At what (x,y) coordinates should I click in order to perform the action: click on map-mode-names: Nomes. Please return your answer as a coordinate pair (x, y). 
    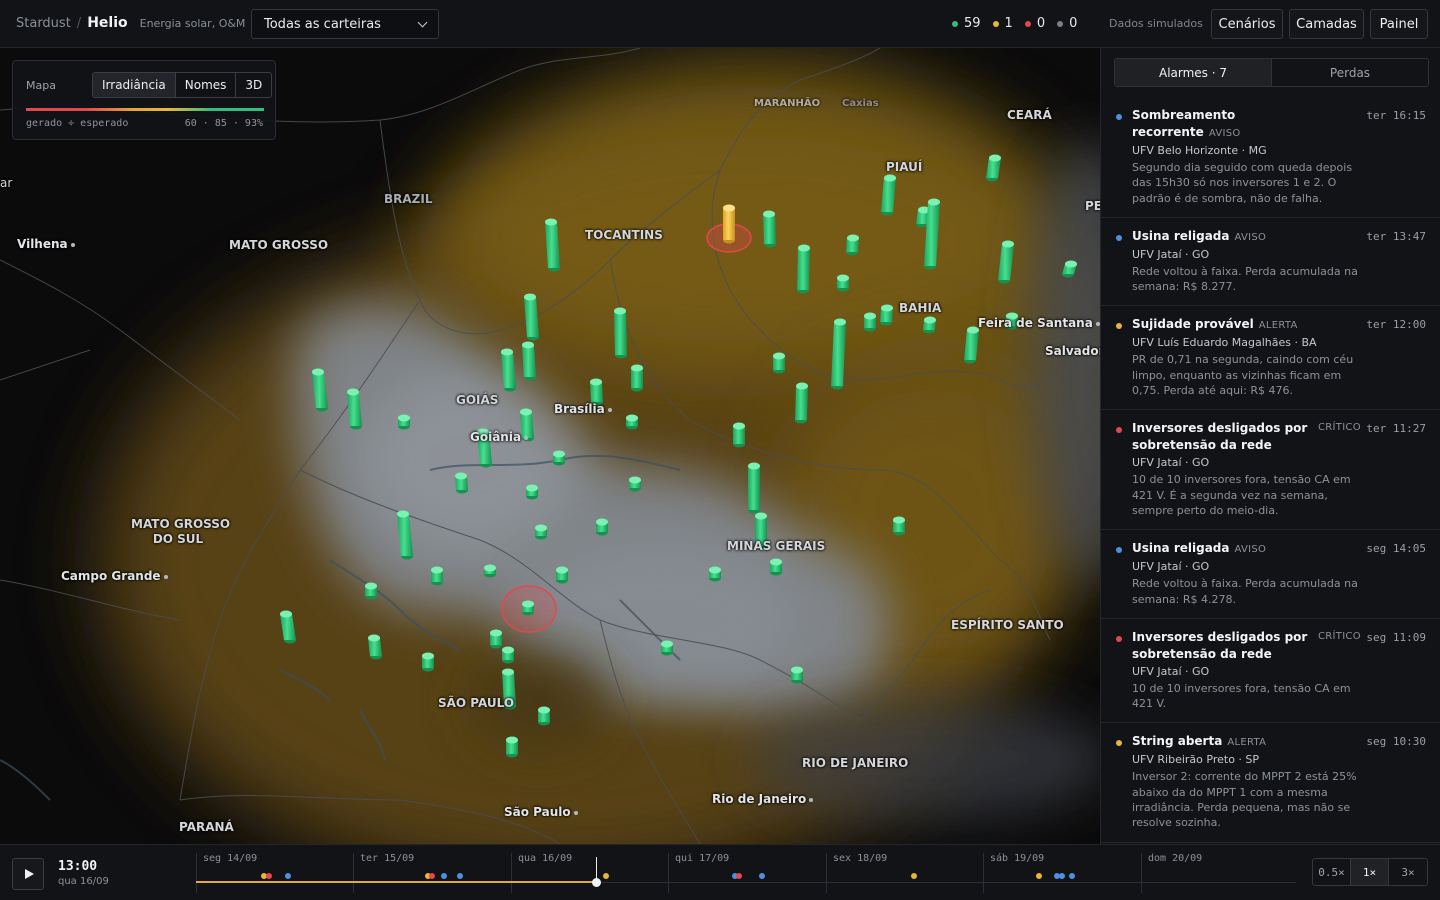
    Looking at the image, I should click on (206, 85).